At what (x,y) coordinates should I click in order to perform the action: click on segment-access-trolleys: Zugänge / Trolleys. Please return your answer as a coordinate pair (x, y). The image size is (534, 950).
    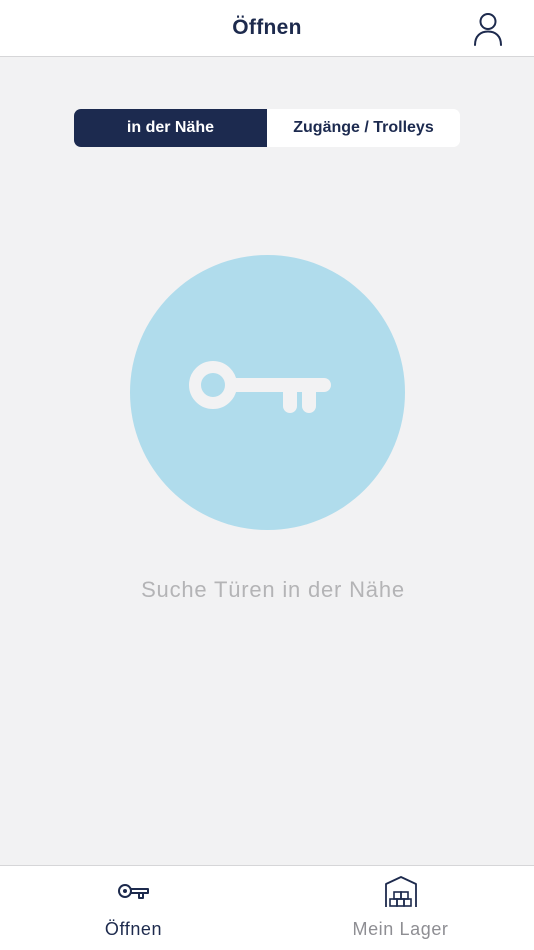
    Looking at the image, I should click on (363, 128).